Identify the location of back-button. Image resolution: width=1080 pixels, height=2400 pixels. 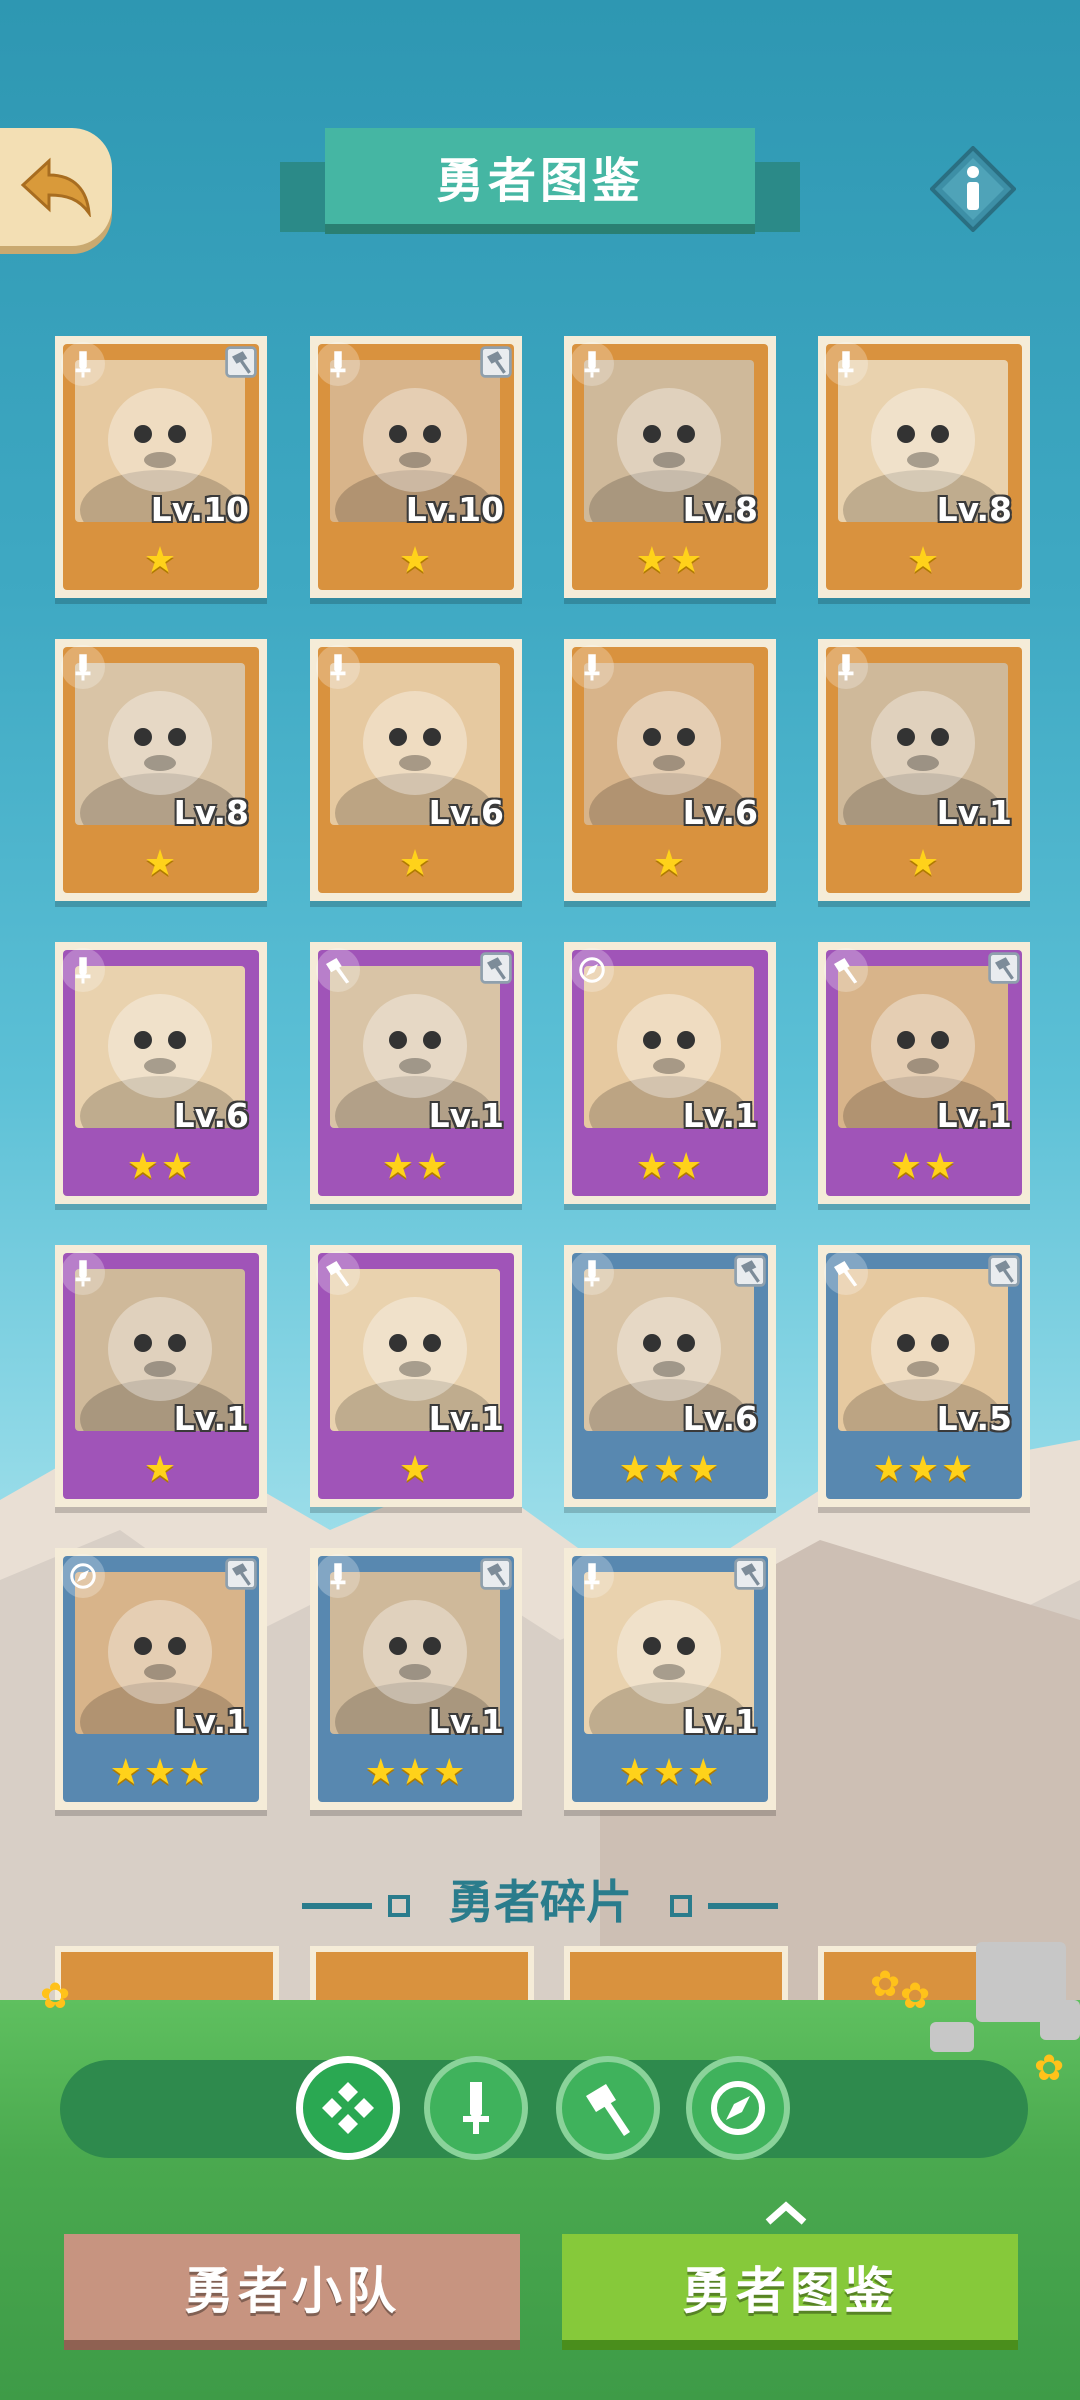
(56, 187).